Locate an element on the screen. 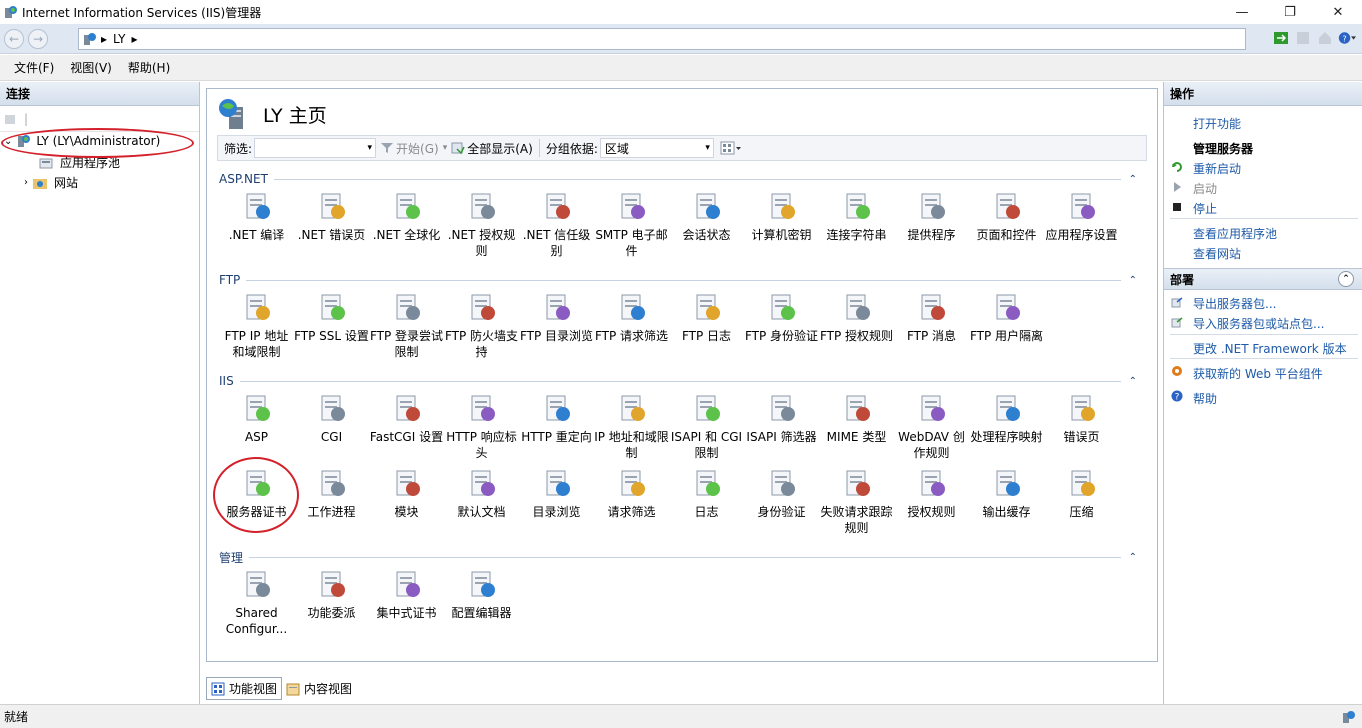 This screenshot has height=728, width=1362. feature-item: 请求筛选 is located at coordinates (631, 493).